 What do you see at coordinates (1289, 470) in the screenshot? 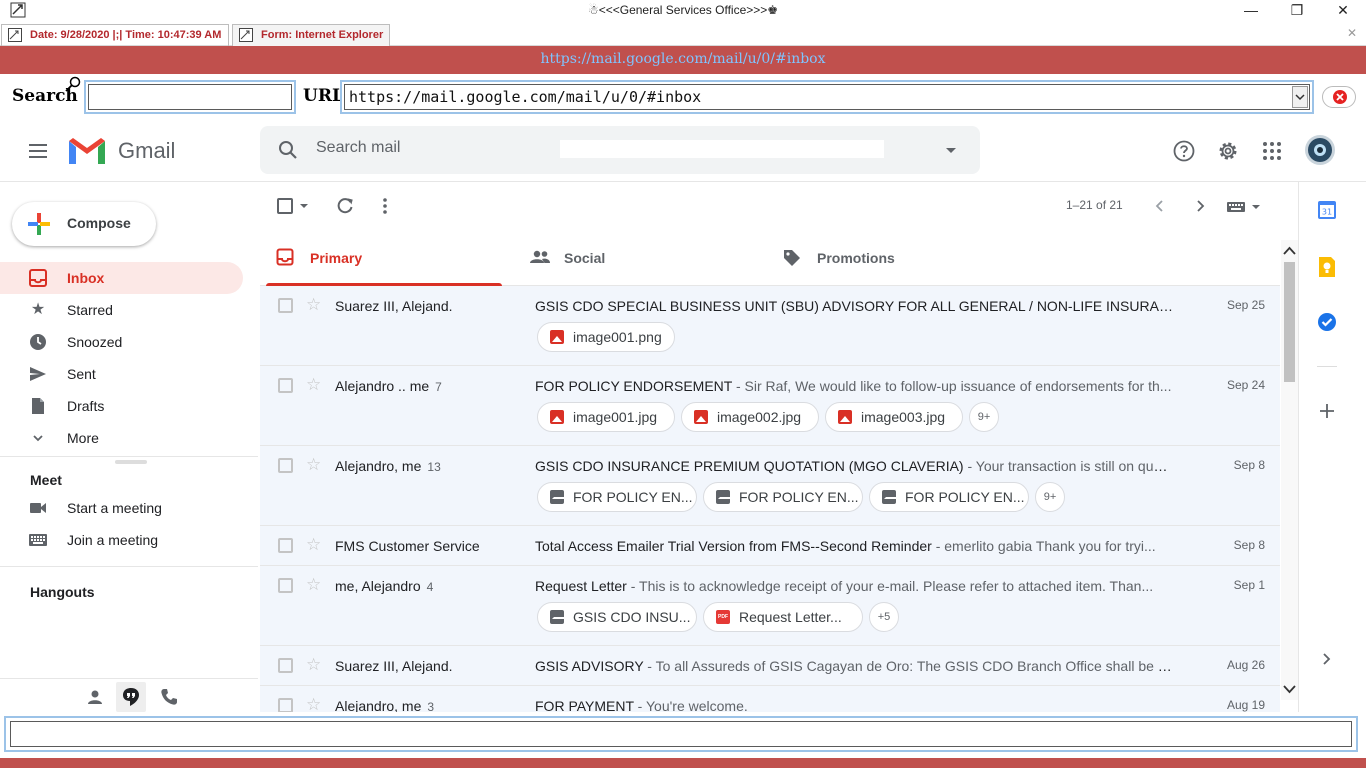
I see `mail-list-scrollbar` at bounding box center [1289, 470].